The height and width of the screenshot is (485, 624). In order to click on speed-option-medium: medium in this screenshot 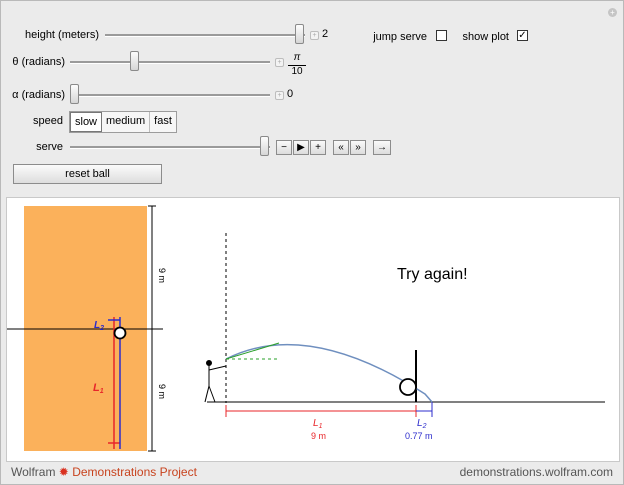, I will do `click(126, 122)`.